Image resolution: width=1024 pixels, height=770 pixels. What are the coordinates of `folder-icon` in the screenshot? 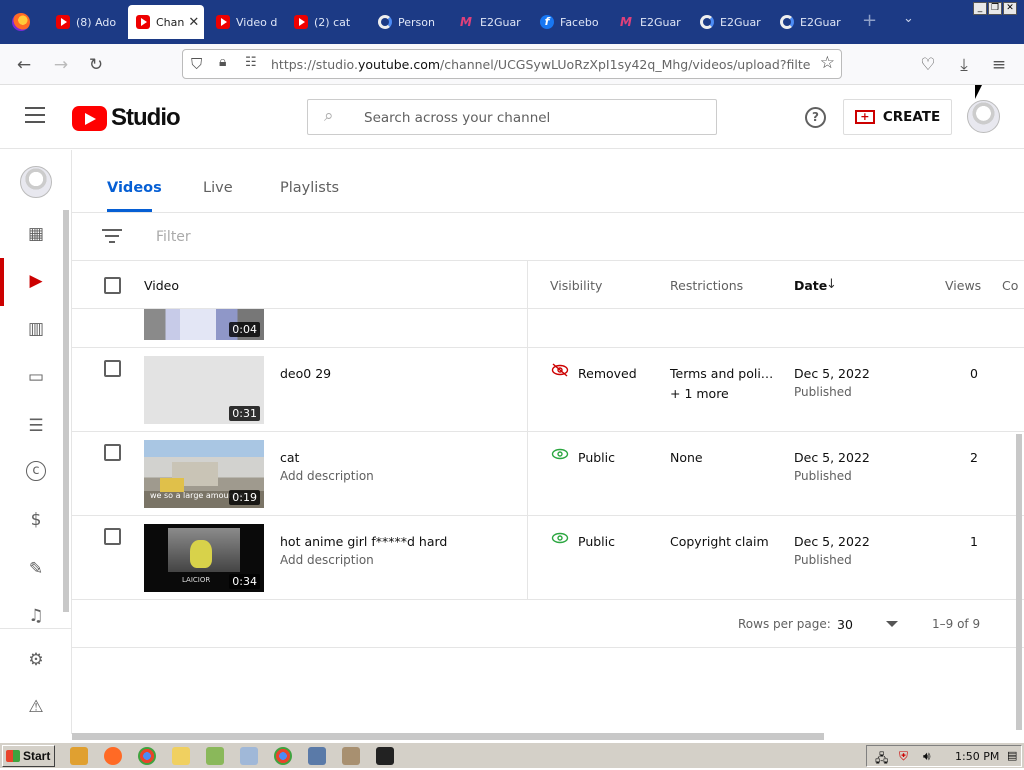 It's located at (181, 756).